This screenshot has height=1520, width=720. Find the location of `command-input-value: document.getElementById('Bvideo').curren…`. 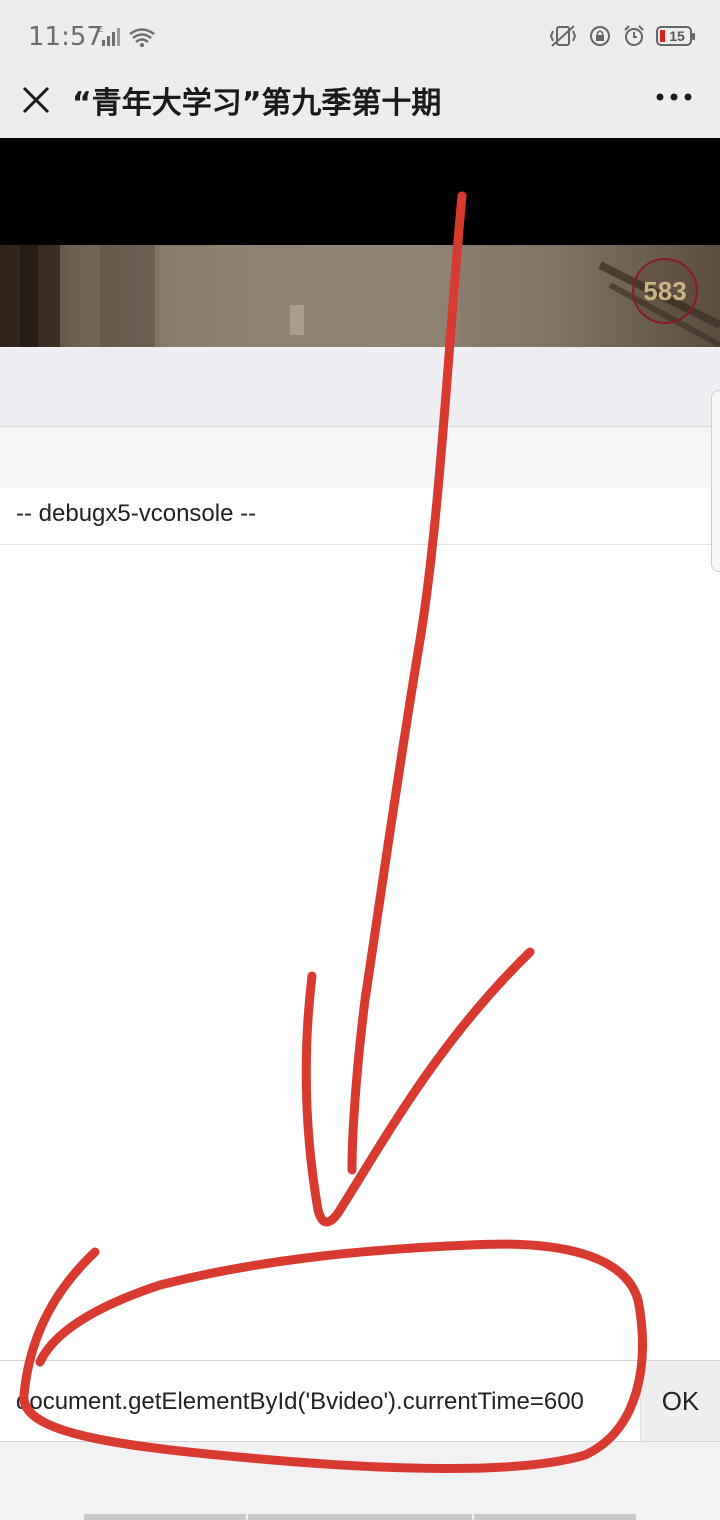

command-input-value: document.getElementById('Bvideo').curren… is located at coordinates (300, 1401).